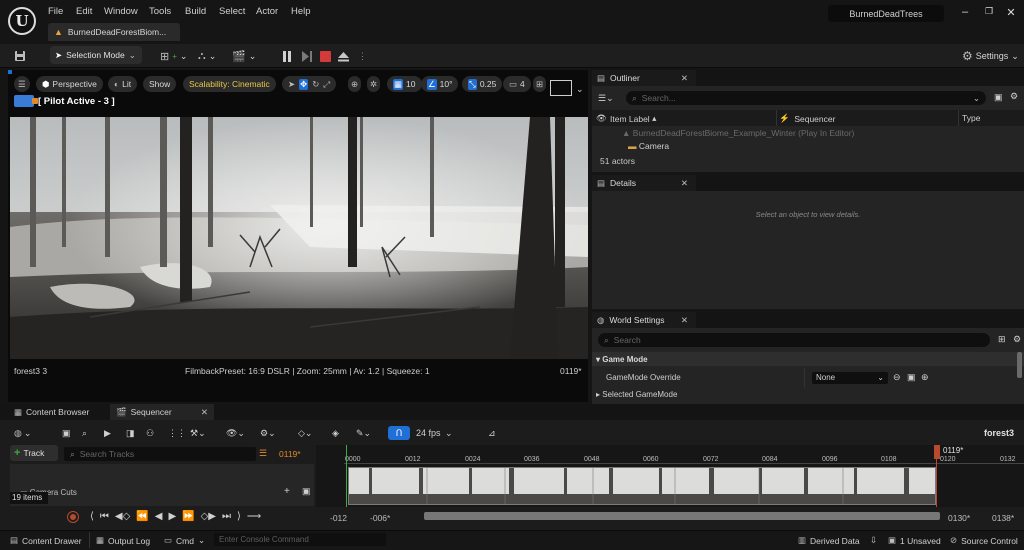  What do you see at coordinates (642, 486) in the screenshot?
I see `camera-cut-section` at bounding box center [642, 486].